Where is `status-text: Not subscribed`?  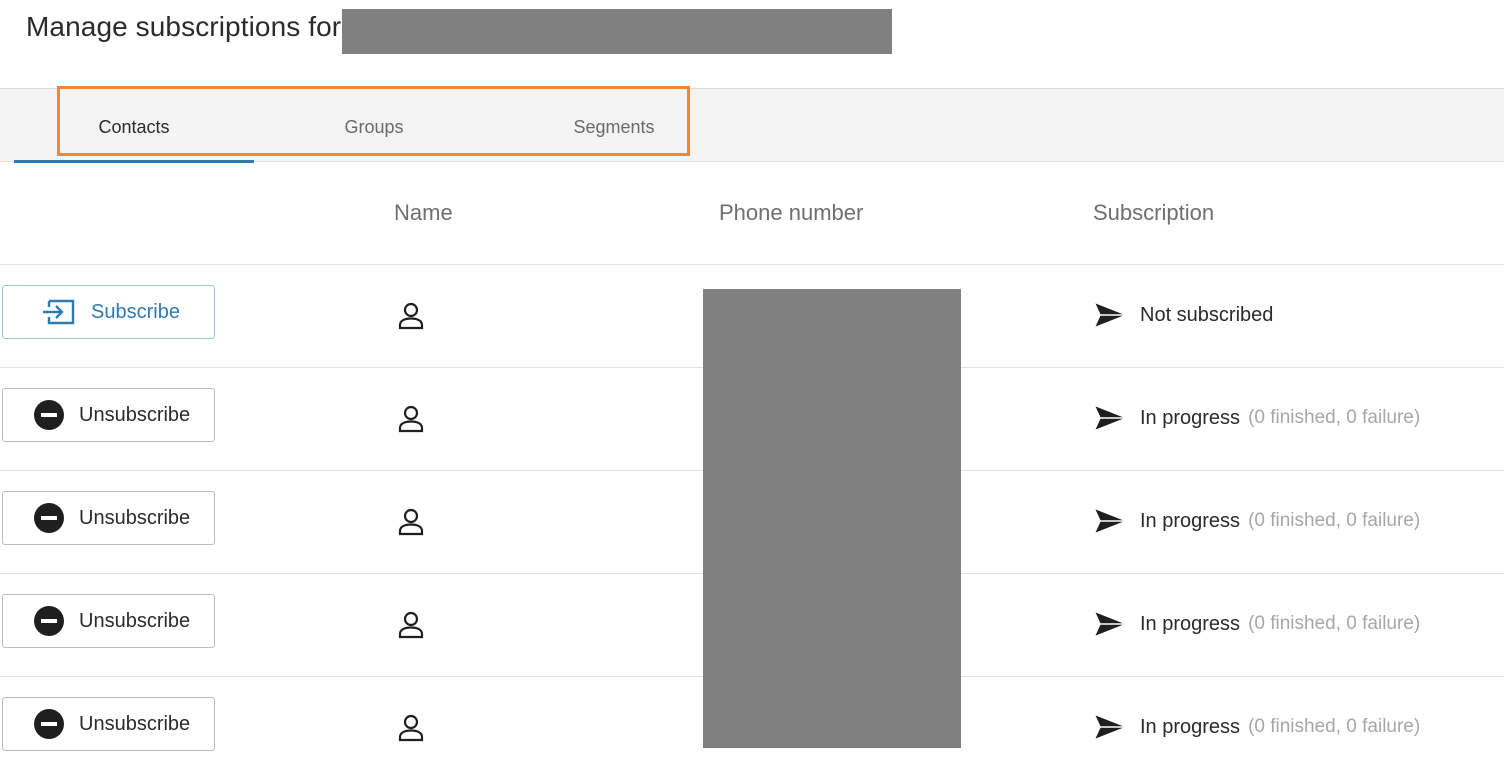
status-text: Not subscribed is located at coordinates (1207, 314).